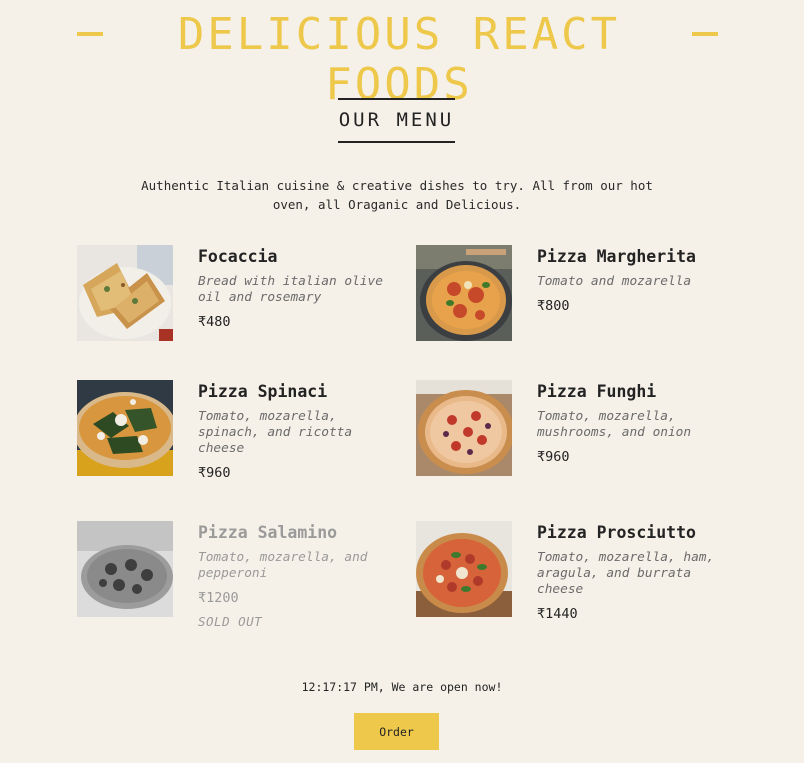 Image resolution: width=804 pixels, height=763 pixels. I want to click on pizza-price: ₹800, so click(553, 306).